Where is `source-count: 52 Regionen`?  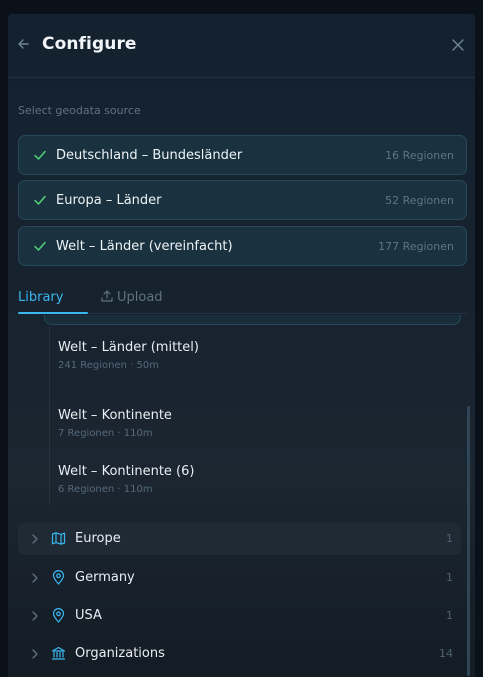
source-count: 52 Regionen is located at coordinates (419, 200).